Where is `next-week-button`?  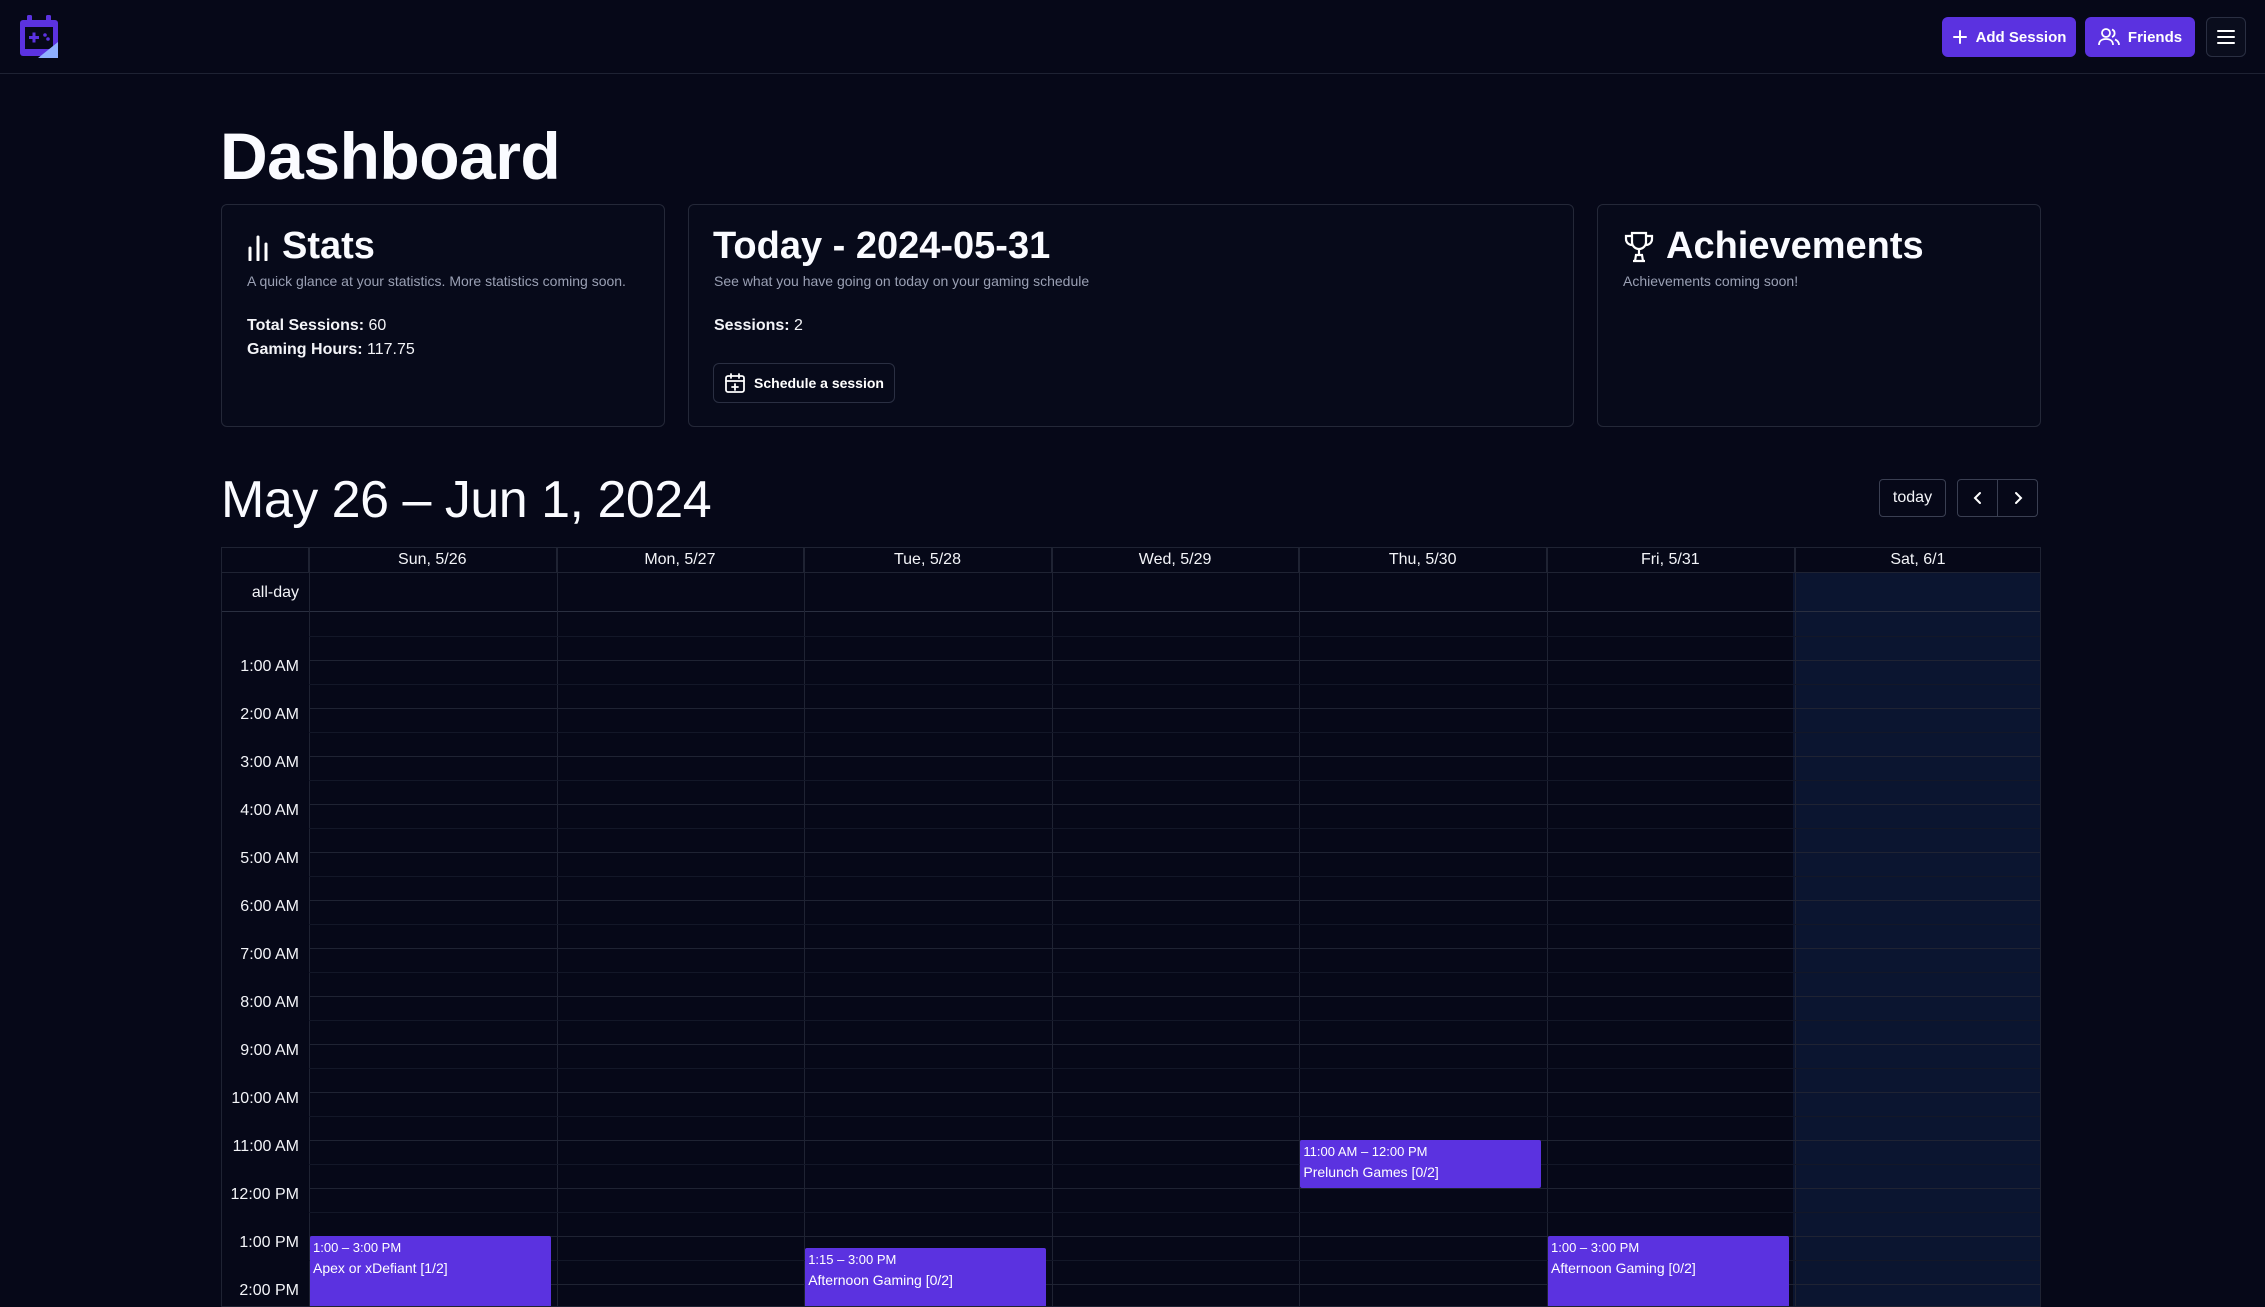 next-week-button is located at coordinates (2017, 498).